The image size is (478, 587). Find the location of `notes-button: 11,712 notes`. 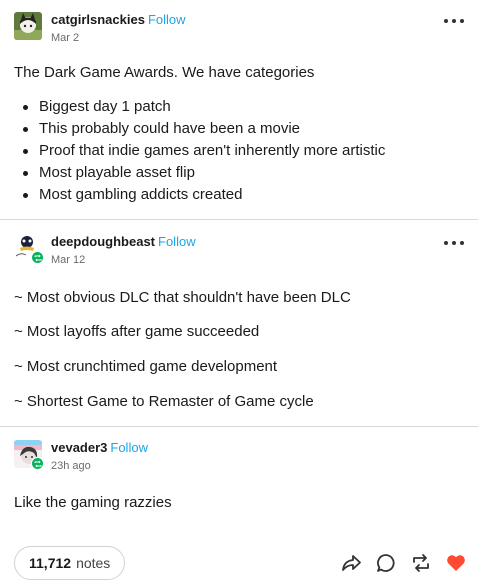

notes-button: 11,712 notes is located at coordinates (70, 563).